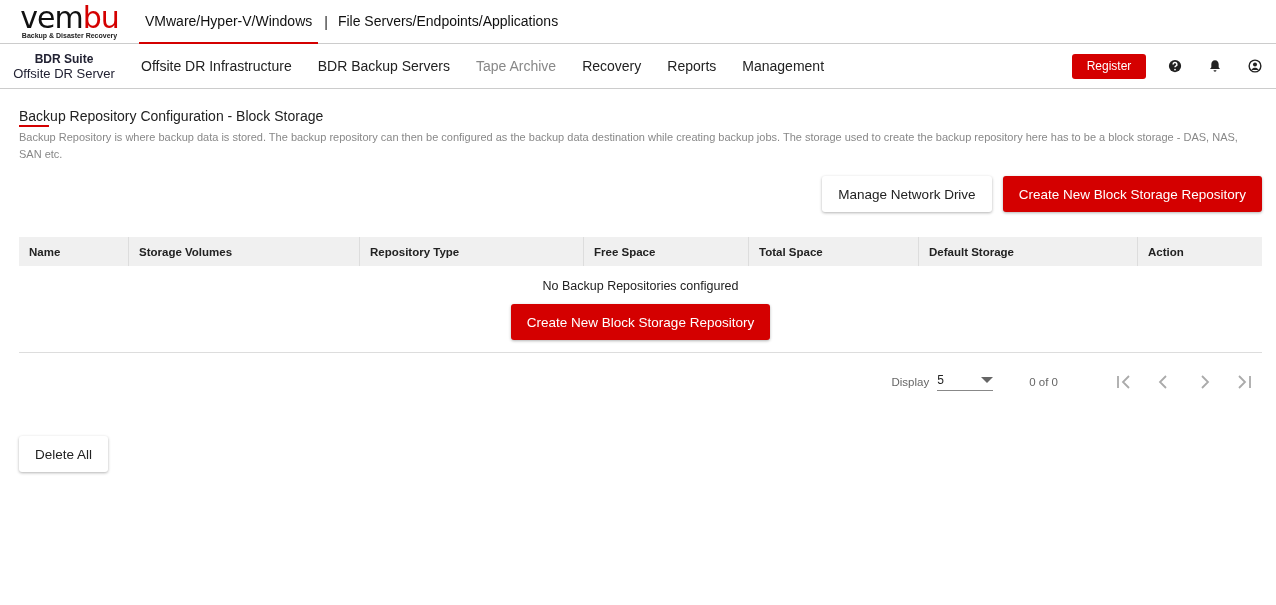 The height and width of the screenshot is (605, 1276). What do you see at coordinates (64, 58) in the screenshot?
I see `suite-name: BDR Suite` at bounding box center [64, 58].